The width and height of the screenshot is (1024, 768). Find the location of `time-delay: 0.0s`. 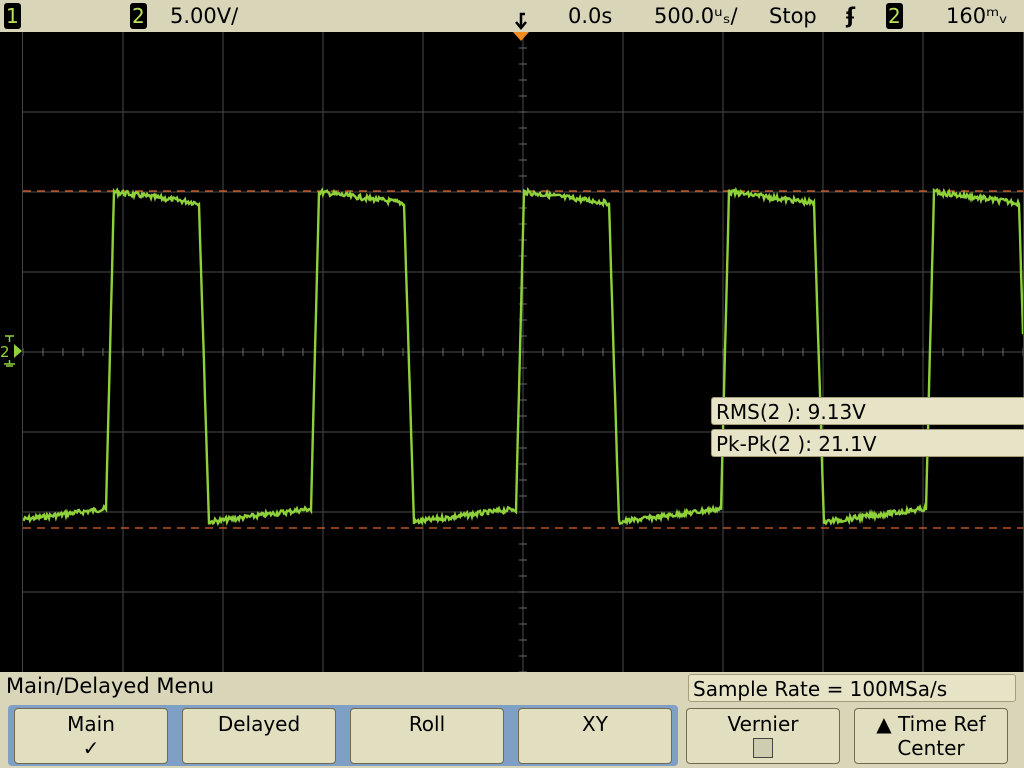

time-delay: 0.0s is located at coordinates (590, 16).